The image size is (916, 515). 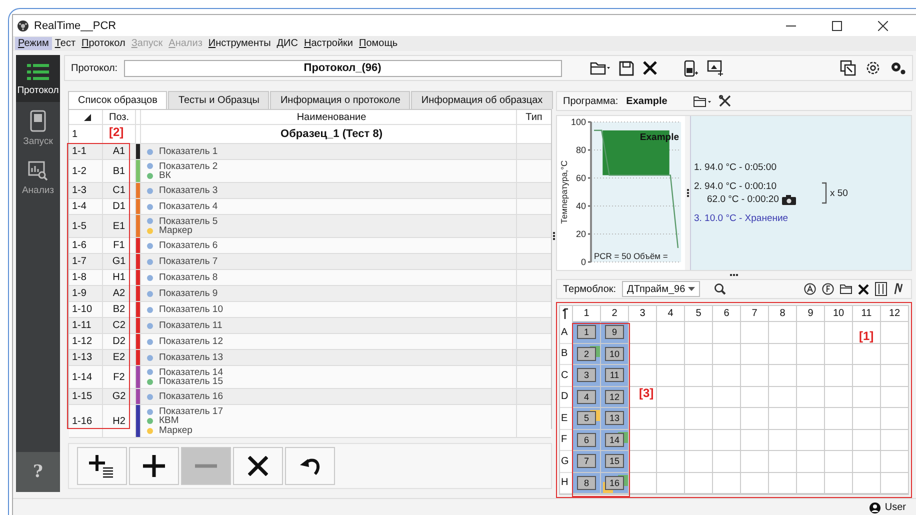 What do you see at coordinates (614, 375) in the screenshot?
I see `plate-well: 11` at bounding box center [614, 375].